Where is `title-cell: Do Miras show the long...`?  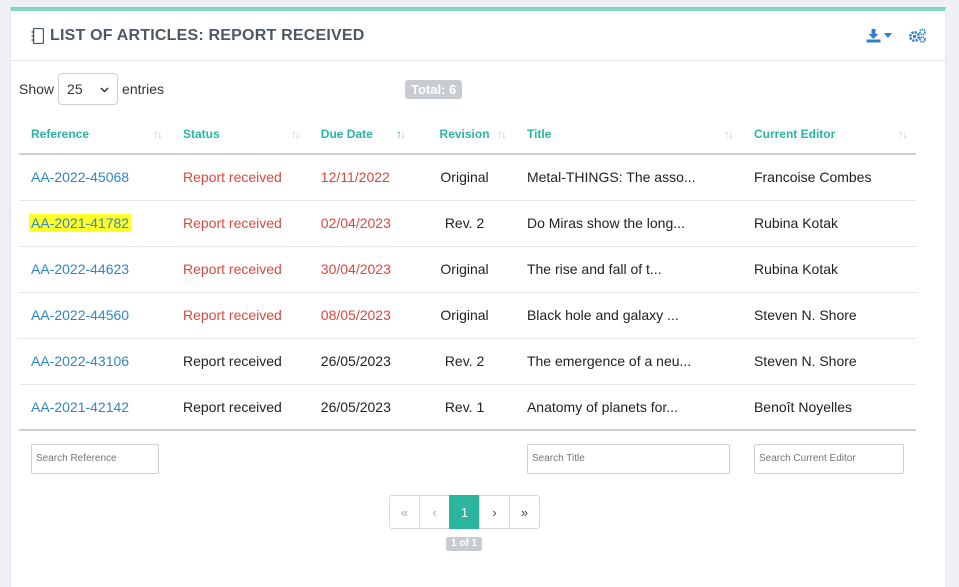 title-cell: Do Miras show the long... is located at coordinates (628, 223).